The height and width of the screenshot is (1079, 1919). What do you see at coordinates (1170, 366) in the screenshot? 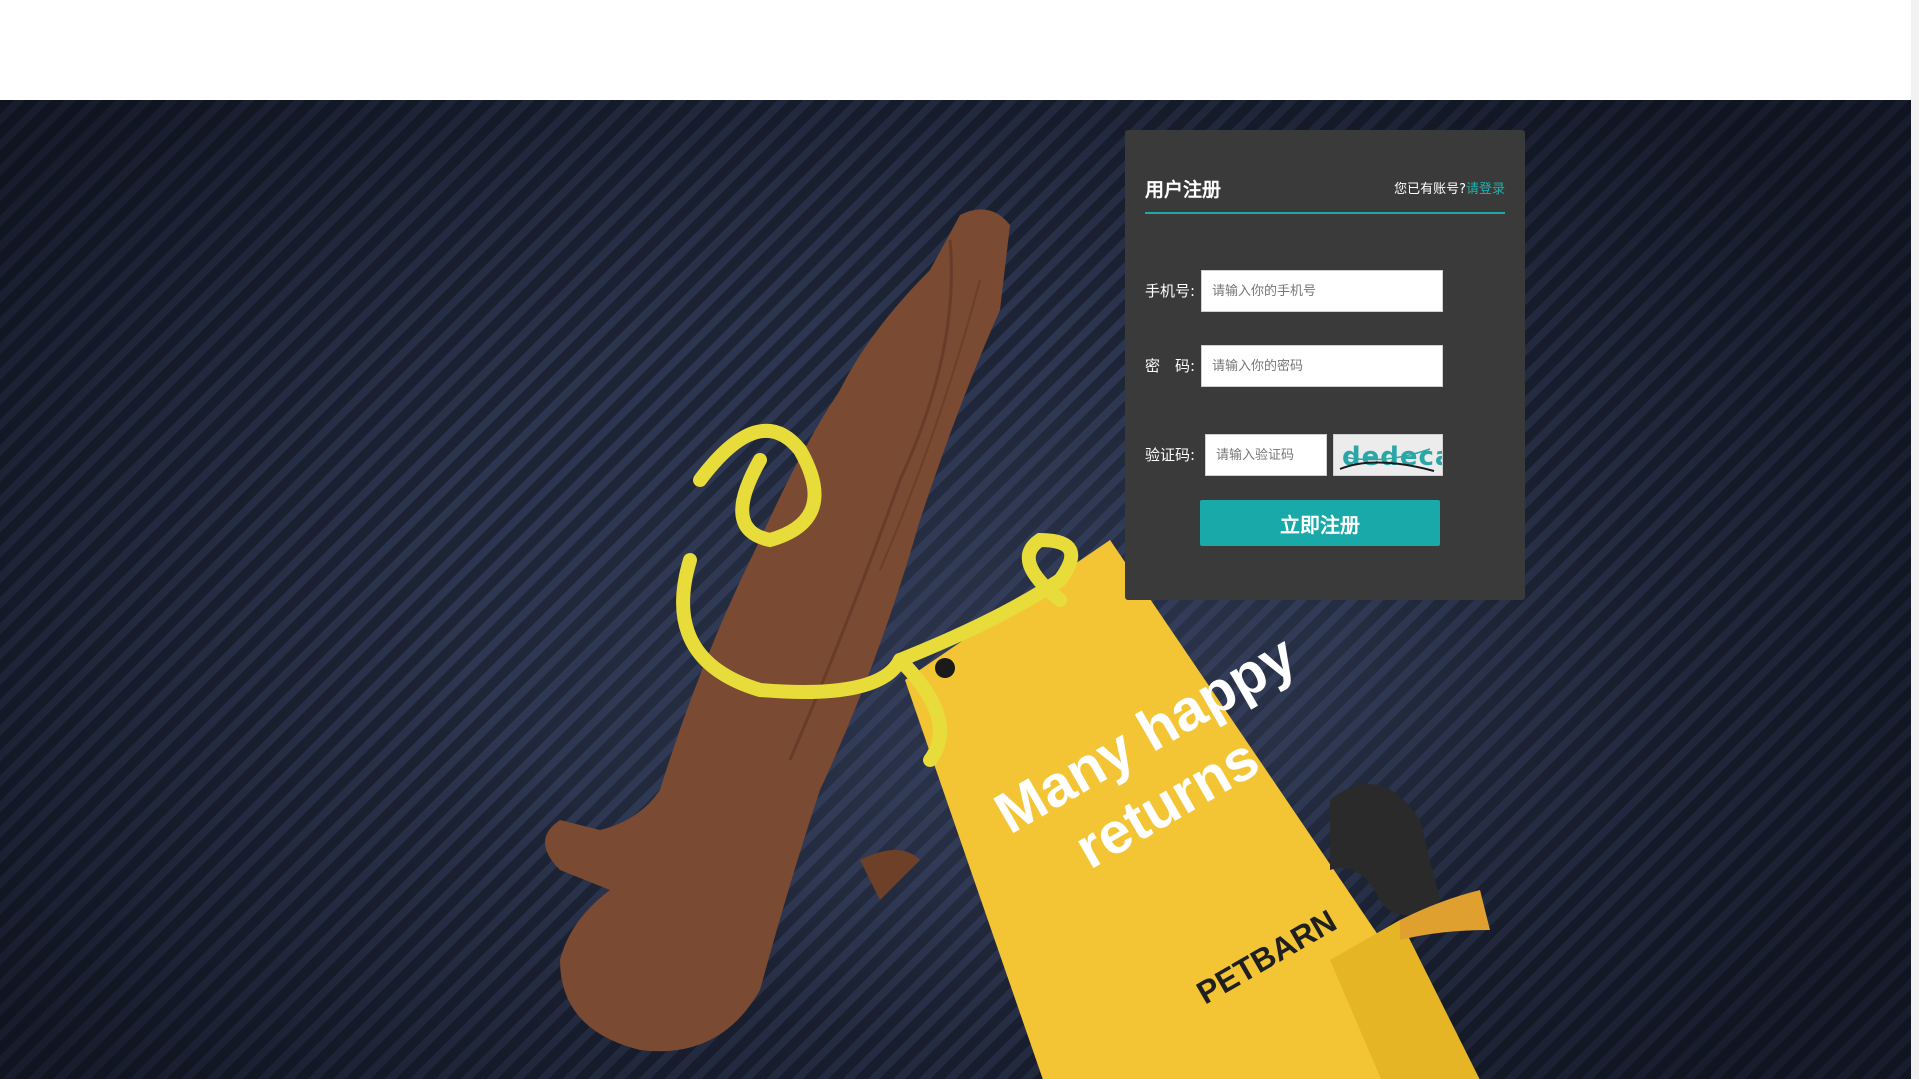
I see `password-label: 密 码:` at bounding box center [1170, 366].